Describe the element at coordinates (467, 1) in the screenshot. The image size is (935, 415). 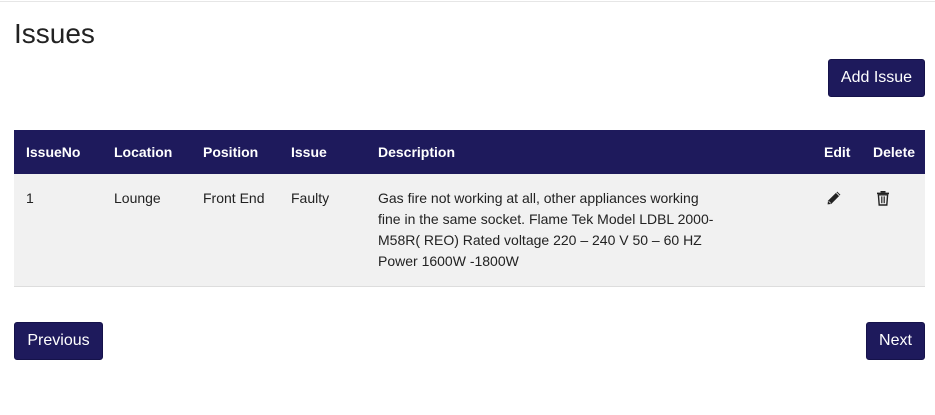
I see `top-divider` at that location.